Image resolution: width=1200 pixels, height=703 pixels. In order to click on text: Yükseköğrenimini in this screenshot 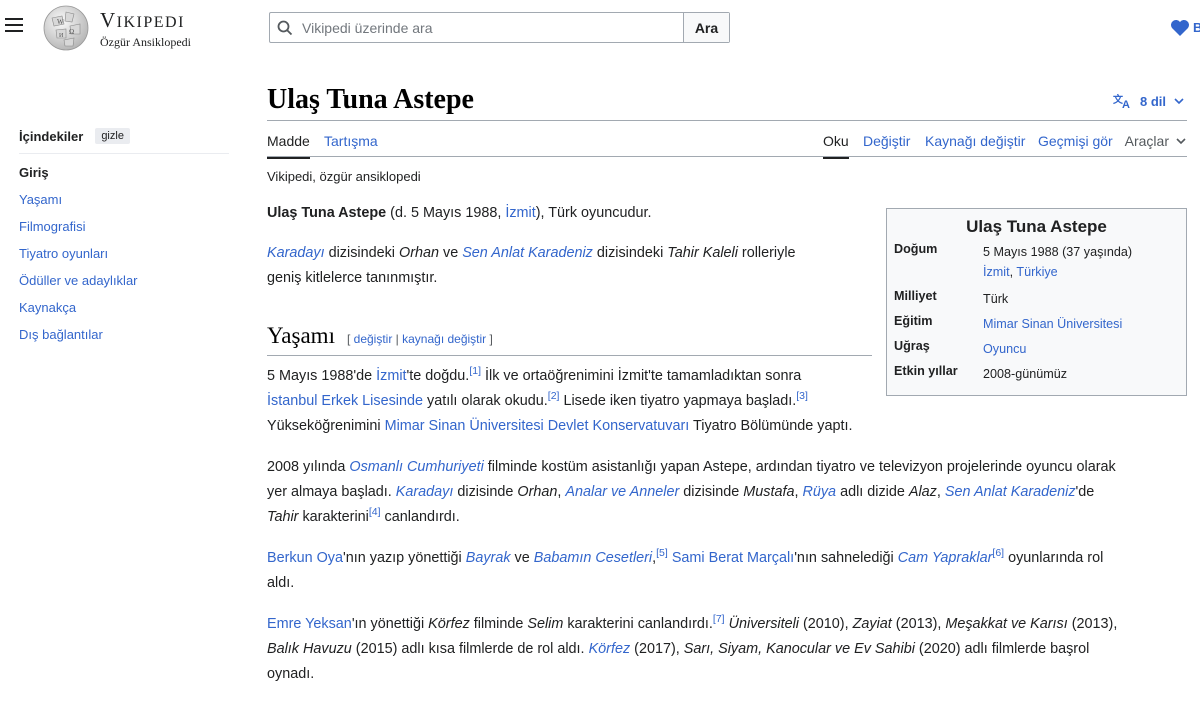, I will do `click(326, 426)`.